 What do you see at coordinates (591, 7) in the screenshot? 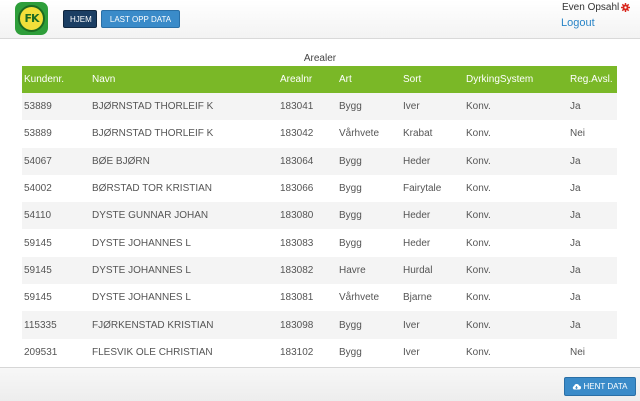
I see `user-name: Even Opsahl` at bounding box center [591, 7].